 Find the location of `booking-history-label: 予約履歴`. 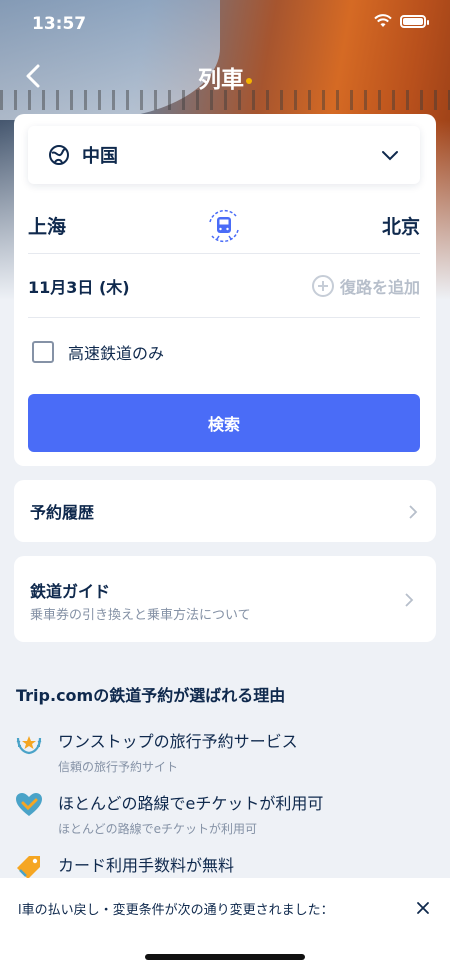

booking-history-label: 予約履歴 is located at coordinates (62, 512).